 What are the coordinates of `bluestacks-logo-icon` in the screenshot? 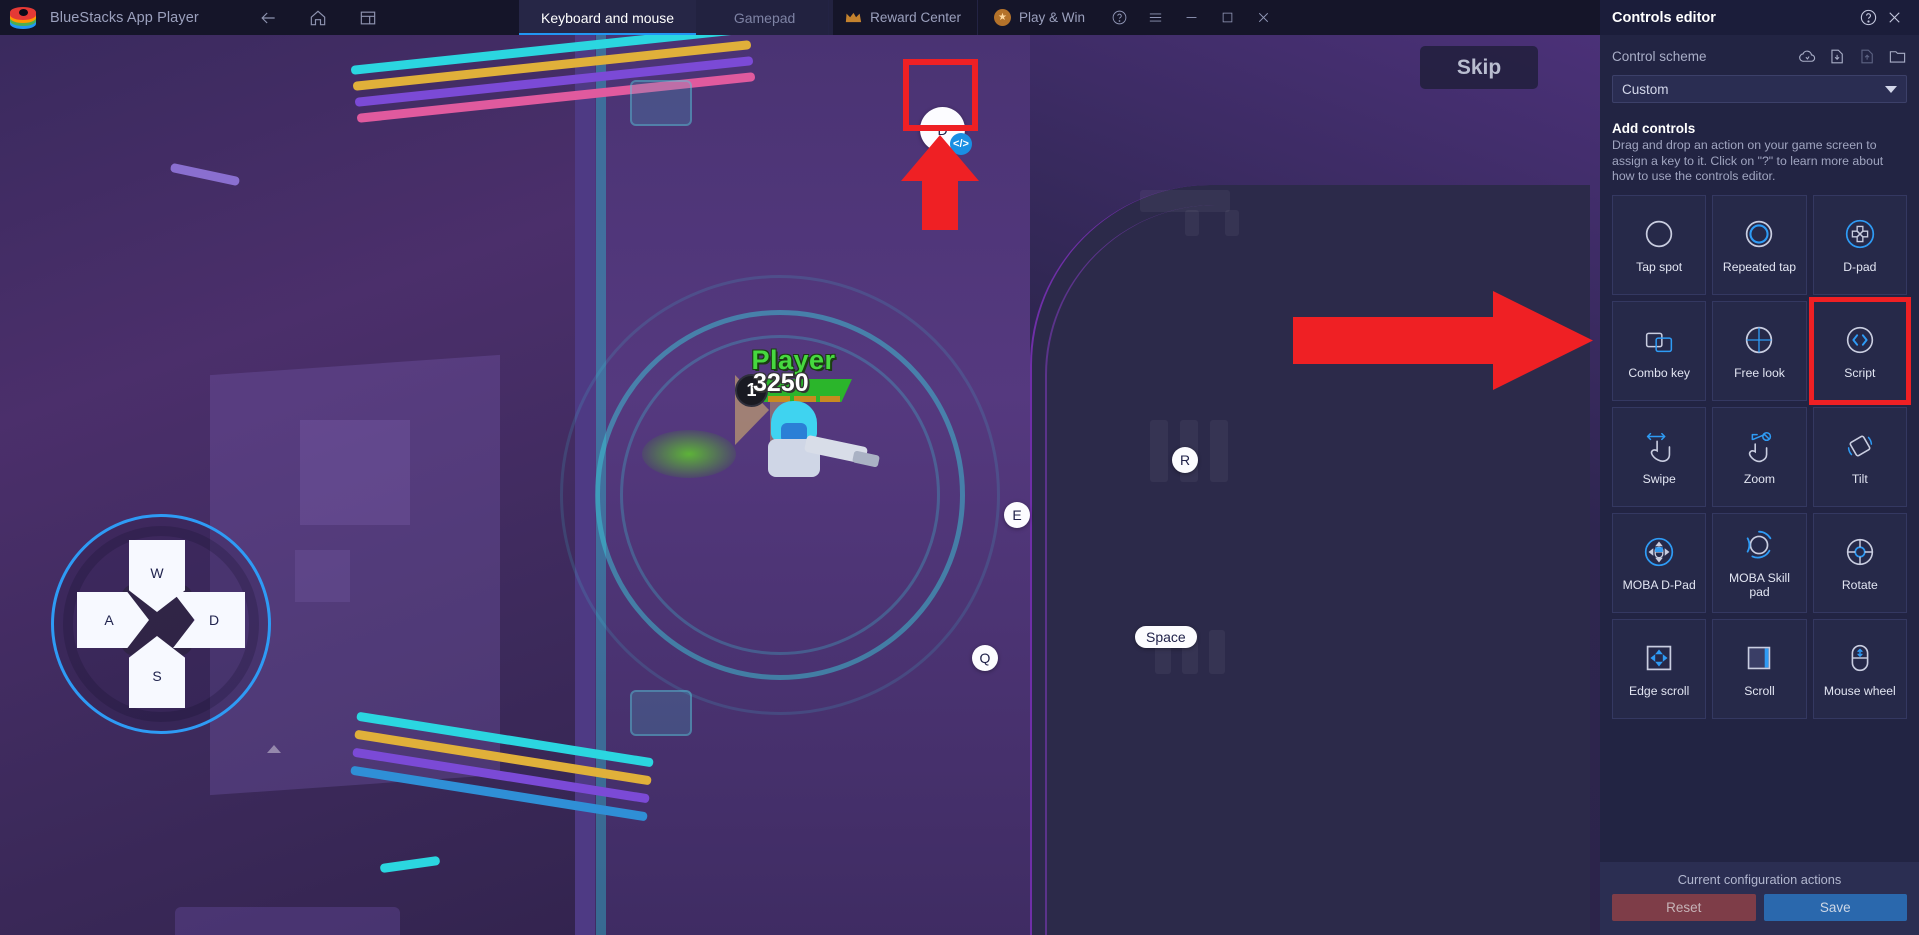 It's located at (23, 17).